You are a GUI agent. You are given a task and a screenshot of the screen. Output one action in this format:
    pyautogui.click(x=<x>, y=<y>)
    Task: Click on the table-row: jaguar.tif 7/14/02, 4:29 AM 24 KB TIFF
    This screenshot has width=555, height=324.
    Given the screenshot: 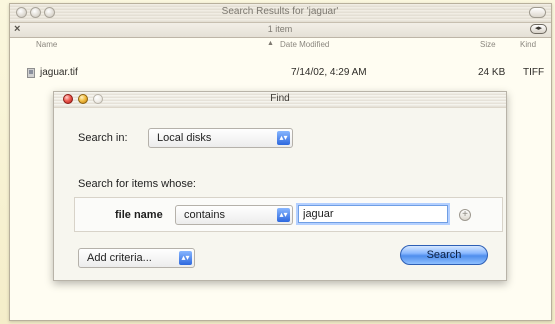 What is the action you would take?
    pyautogui.click(x=280, y=73)
    